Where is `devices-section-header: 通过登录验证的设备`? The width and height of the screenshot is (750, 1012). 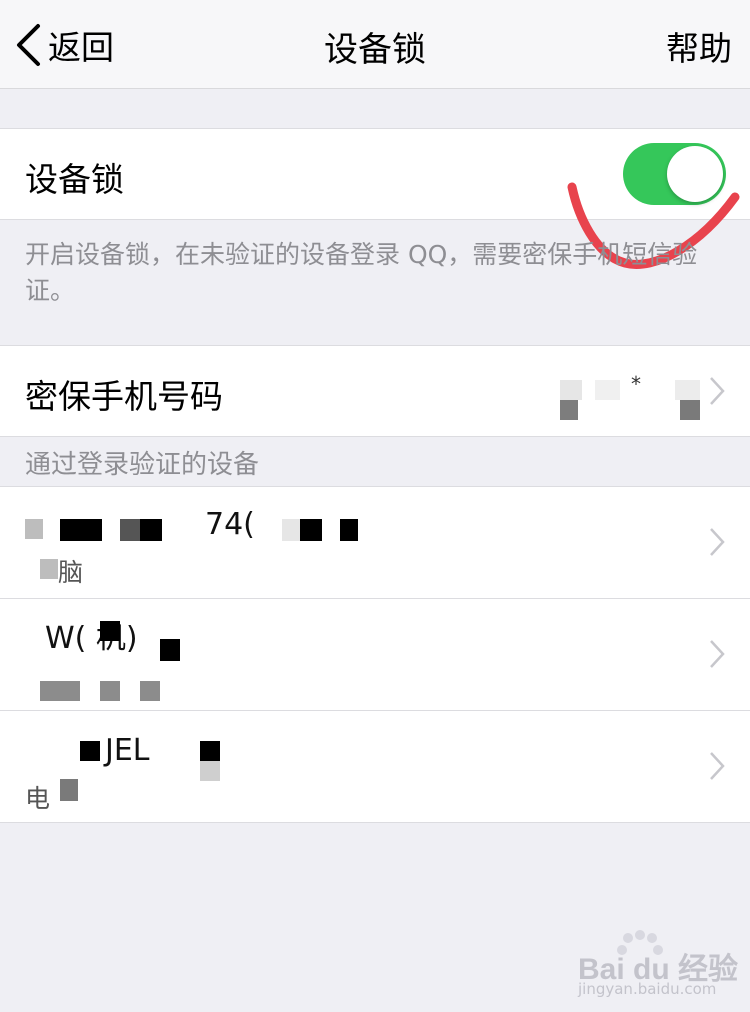 devices-section-header: 通过登录验证的设备 is located at coordinates (142, 465).